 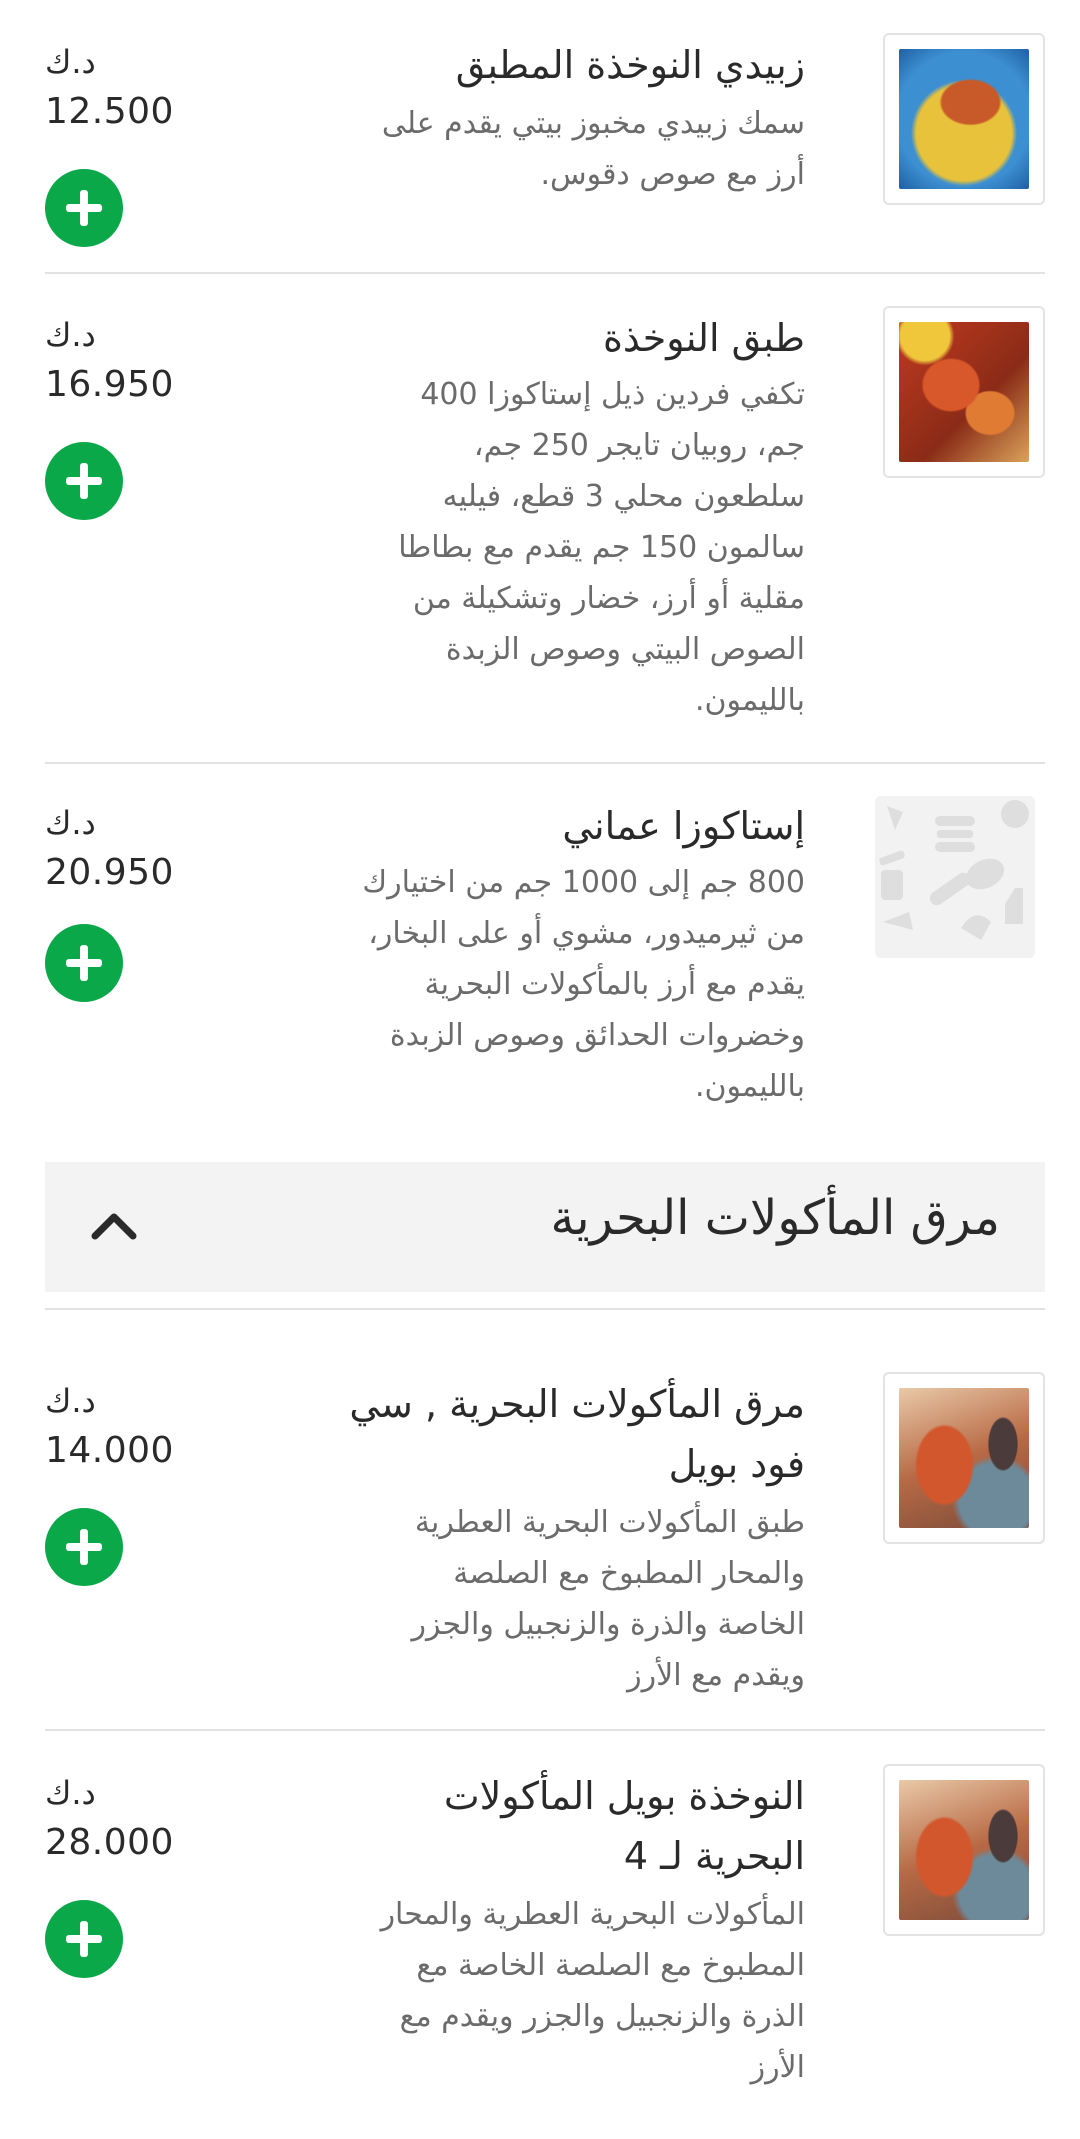 I want to click on item-name: فود بويل, so click(x=736, y=1464).